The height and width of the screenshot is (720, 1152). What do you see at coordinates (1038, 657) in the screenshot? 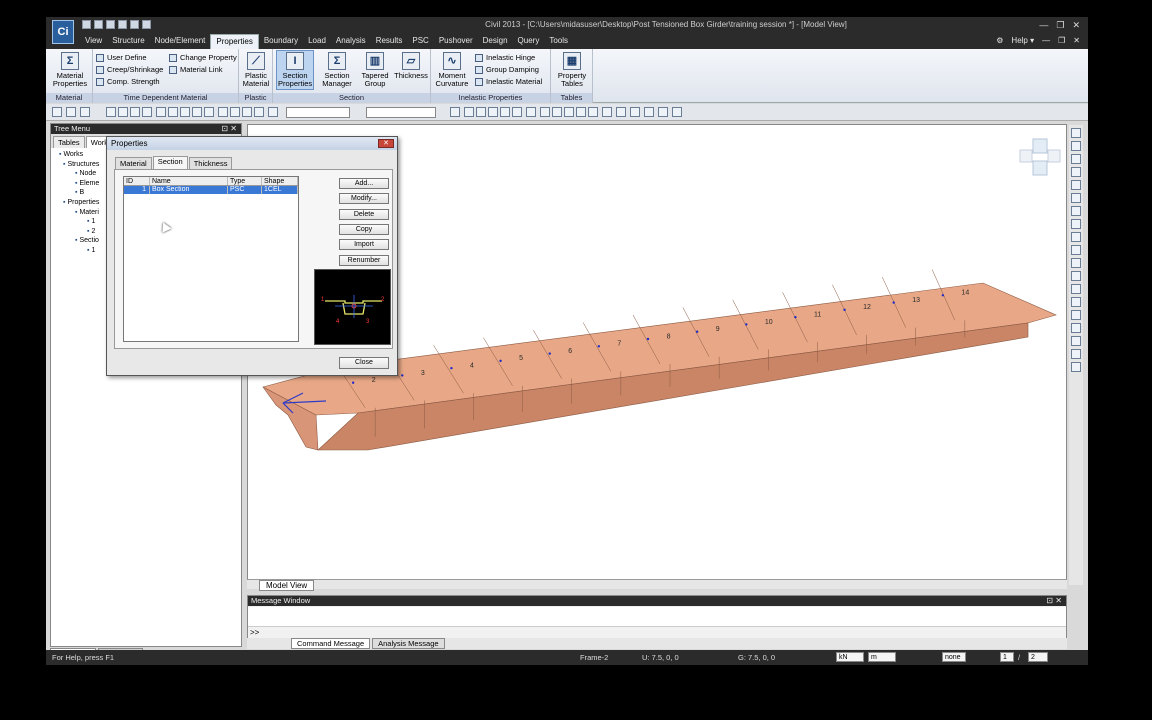
I see `page-total: 2` at bounding box center [1038, 657].